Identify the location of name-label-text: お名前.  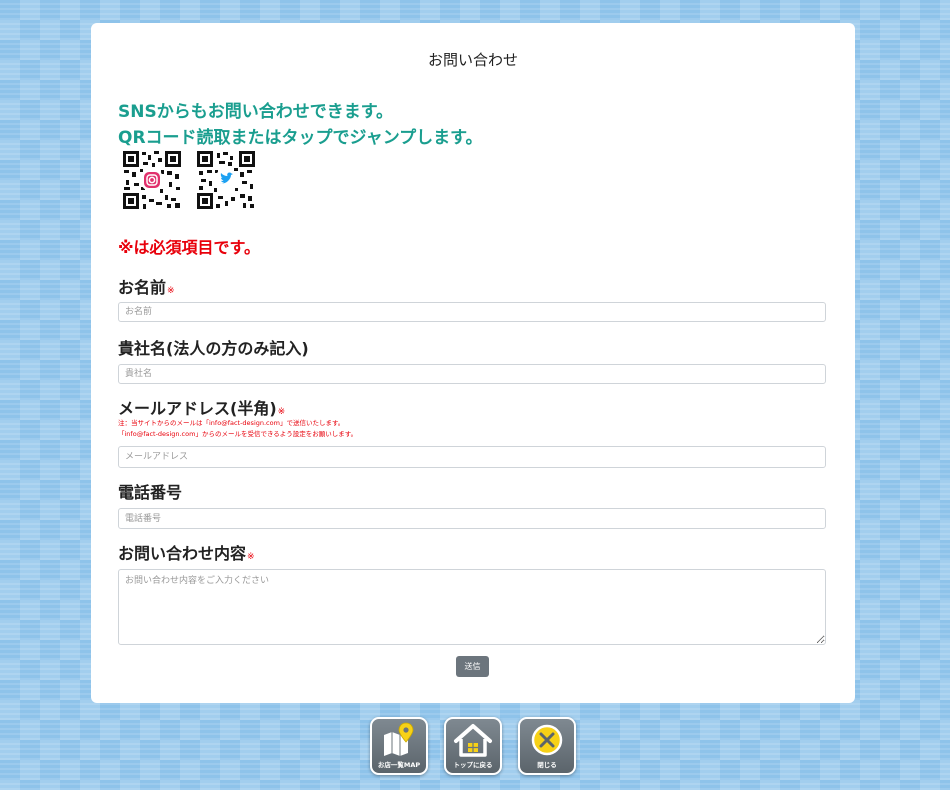
(142, 287).